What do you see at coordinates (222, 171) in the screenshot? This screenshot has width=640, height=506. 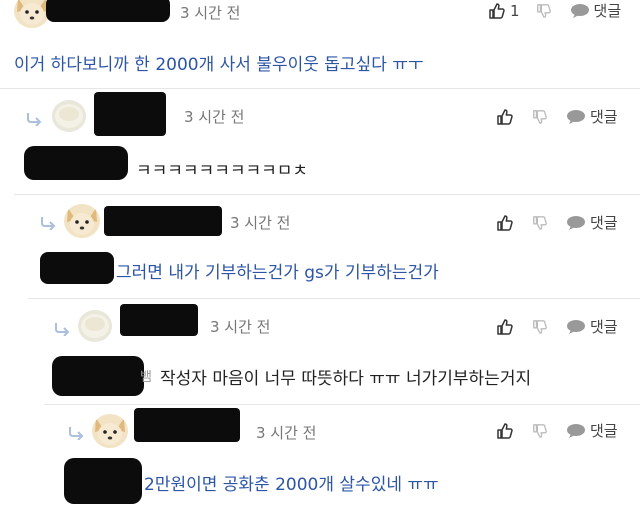 I see `comment-text: ㅋㅋㅋㅋㅋㅋㅋㅋㅋㅁㅊ` at bounding box center [222, 171].